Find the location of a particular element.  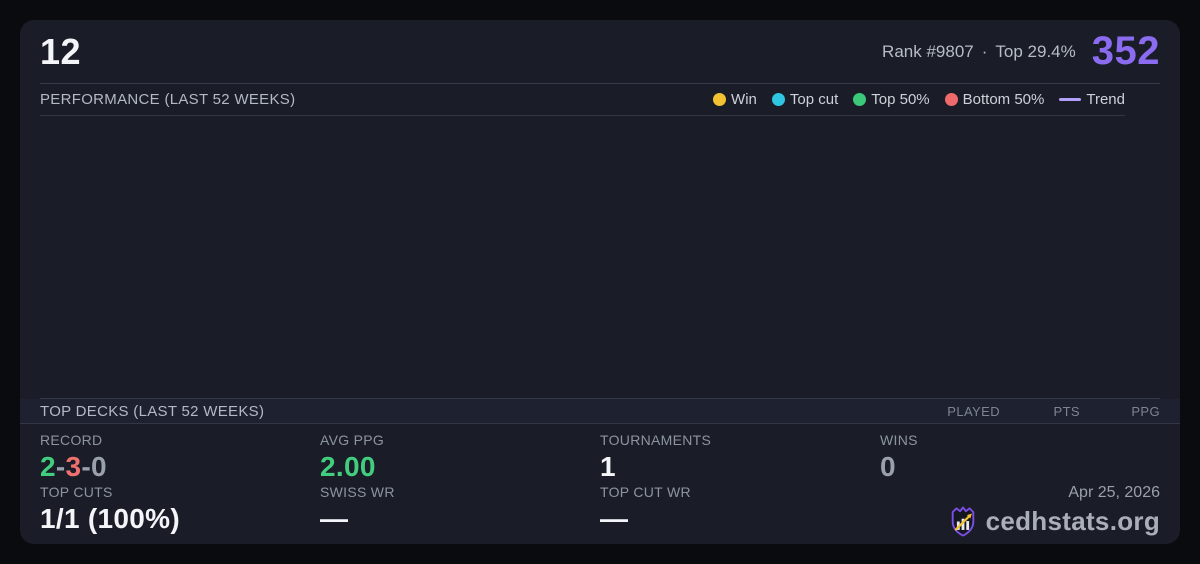

legend-label: Top 50% is located at coordinates (900, 99).